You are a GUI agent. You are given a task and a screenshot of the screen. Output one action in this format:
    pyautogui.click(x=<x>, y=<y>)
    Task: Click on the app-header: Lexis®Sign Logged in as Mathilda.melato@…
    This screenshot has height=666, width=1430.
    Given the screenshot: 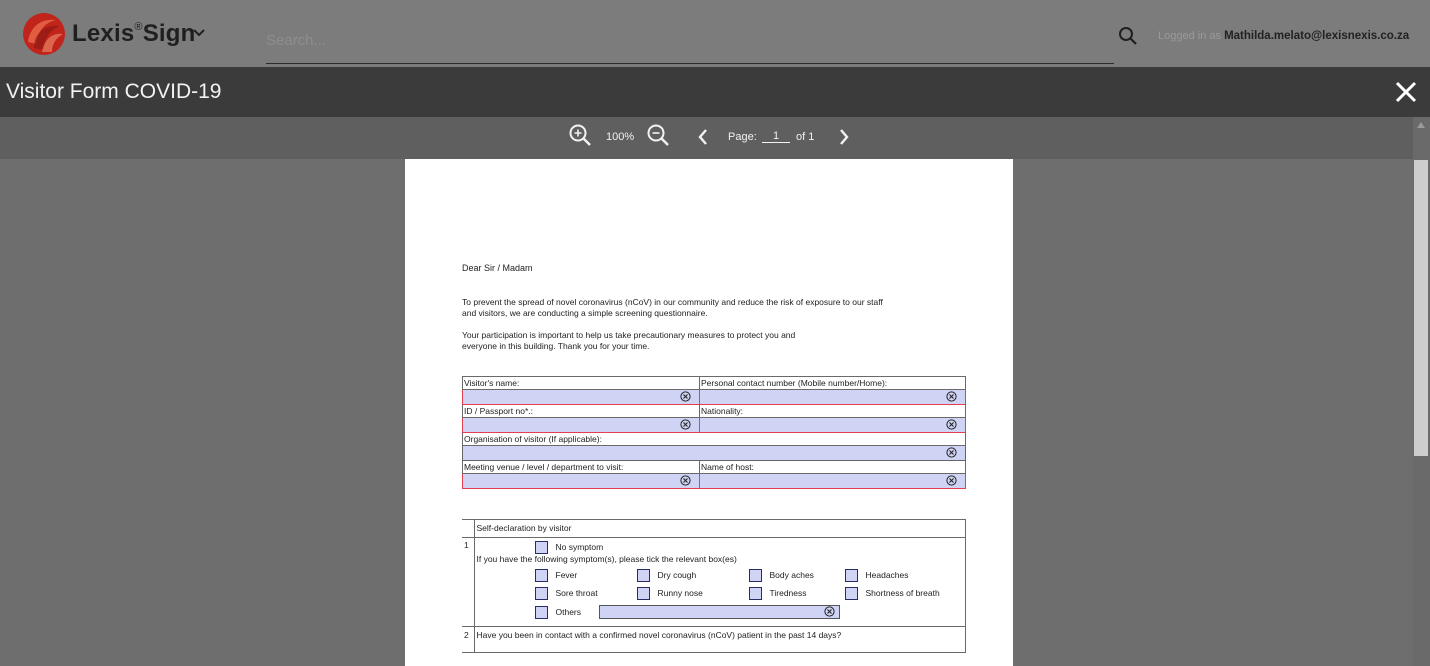 What is the action you would take?
    pyautogui.click(x=715, y=33)
    